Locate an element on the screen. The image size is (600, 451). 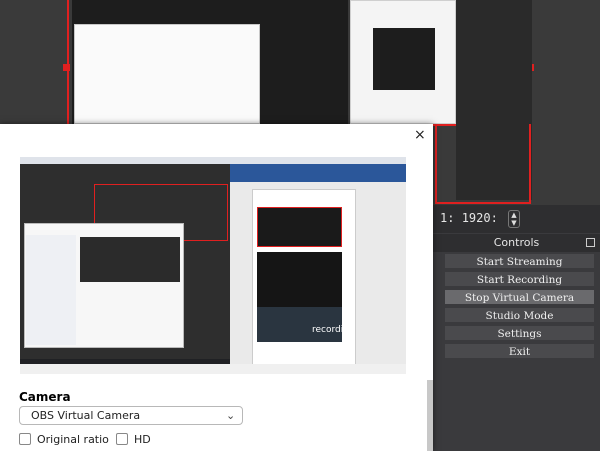
stop-virtual-camera-button: Stop Virtual Camera is located at coordinates (519, 297).